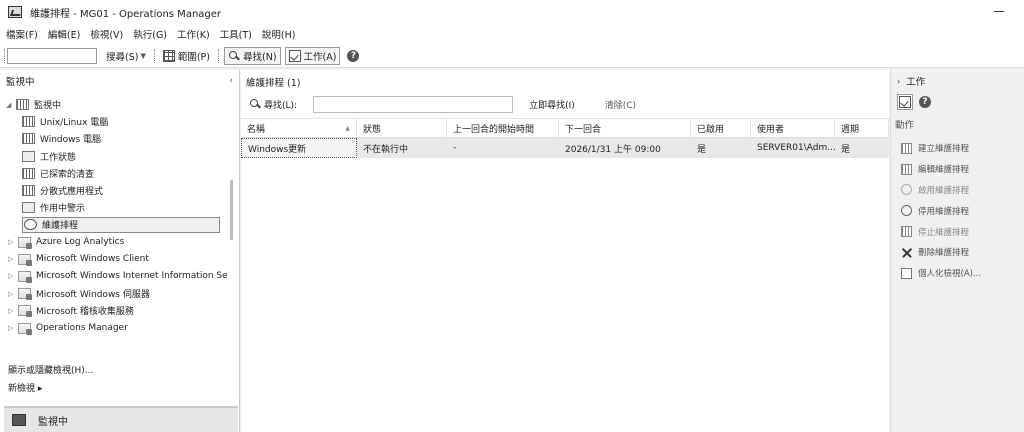 This screenshot has height=432, width=1024. Describe the element at coordinates (114, 104) in the screenshot. I see `tree-root-monitoring: ◢ 監視中` at that location.